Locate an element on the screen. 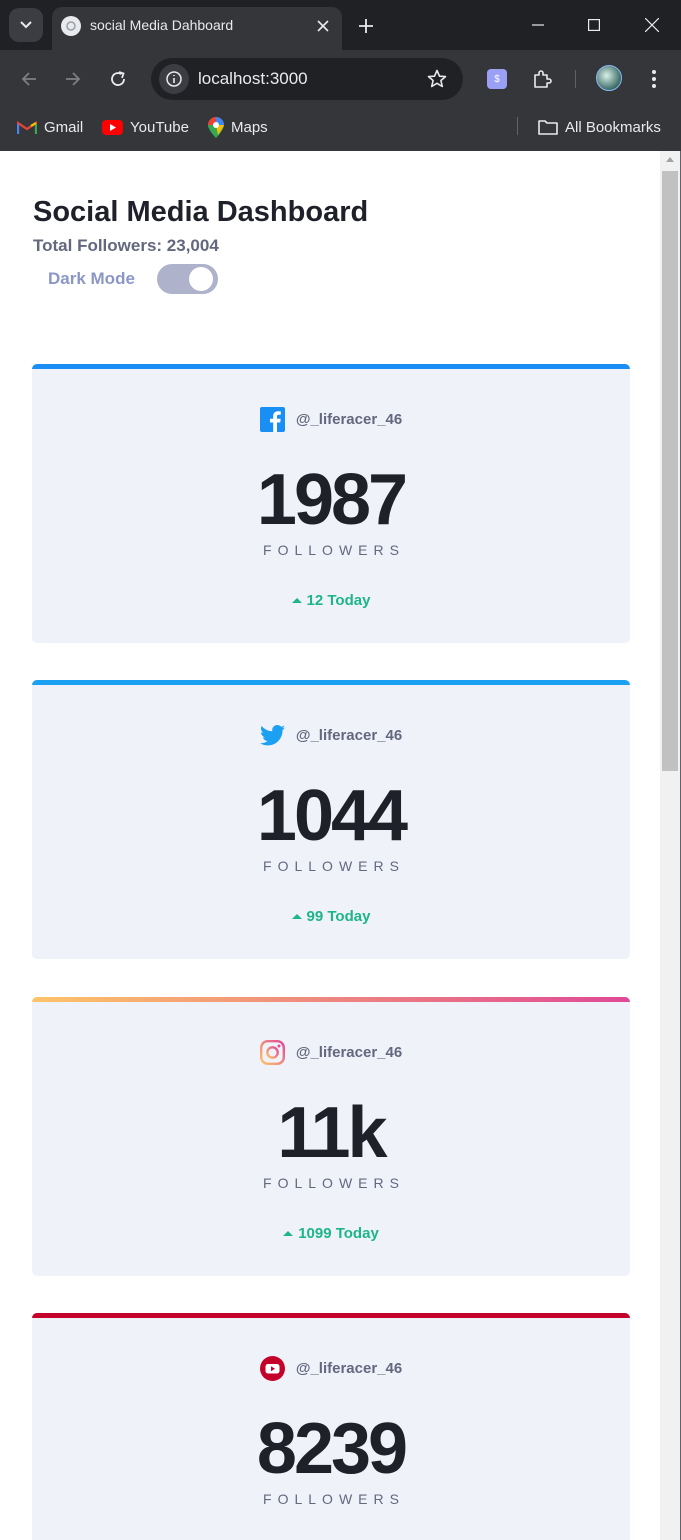  bookmarks-divider is located at coordinates (517, 126).